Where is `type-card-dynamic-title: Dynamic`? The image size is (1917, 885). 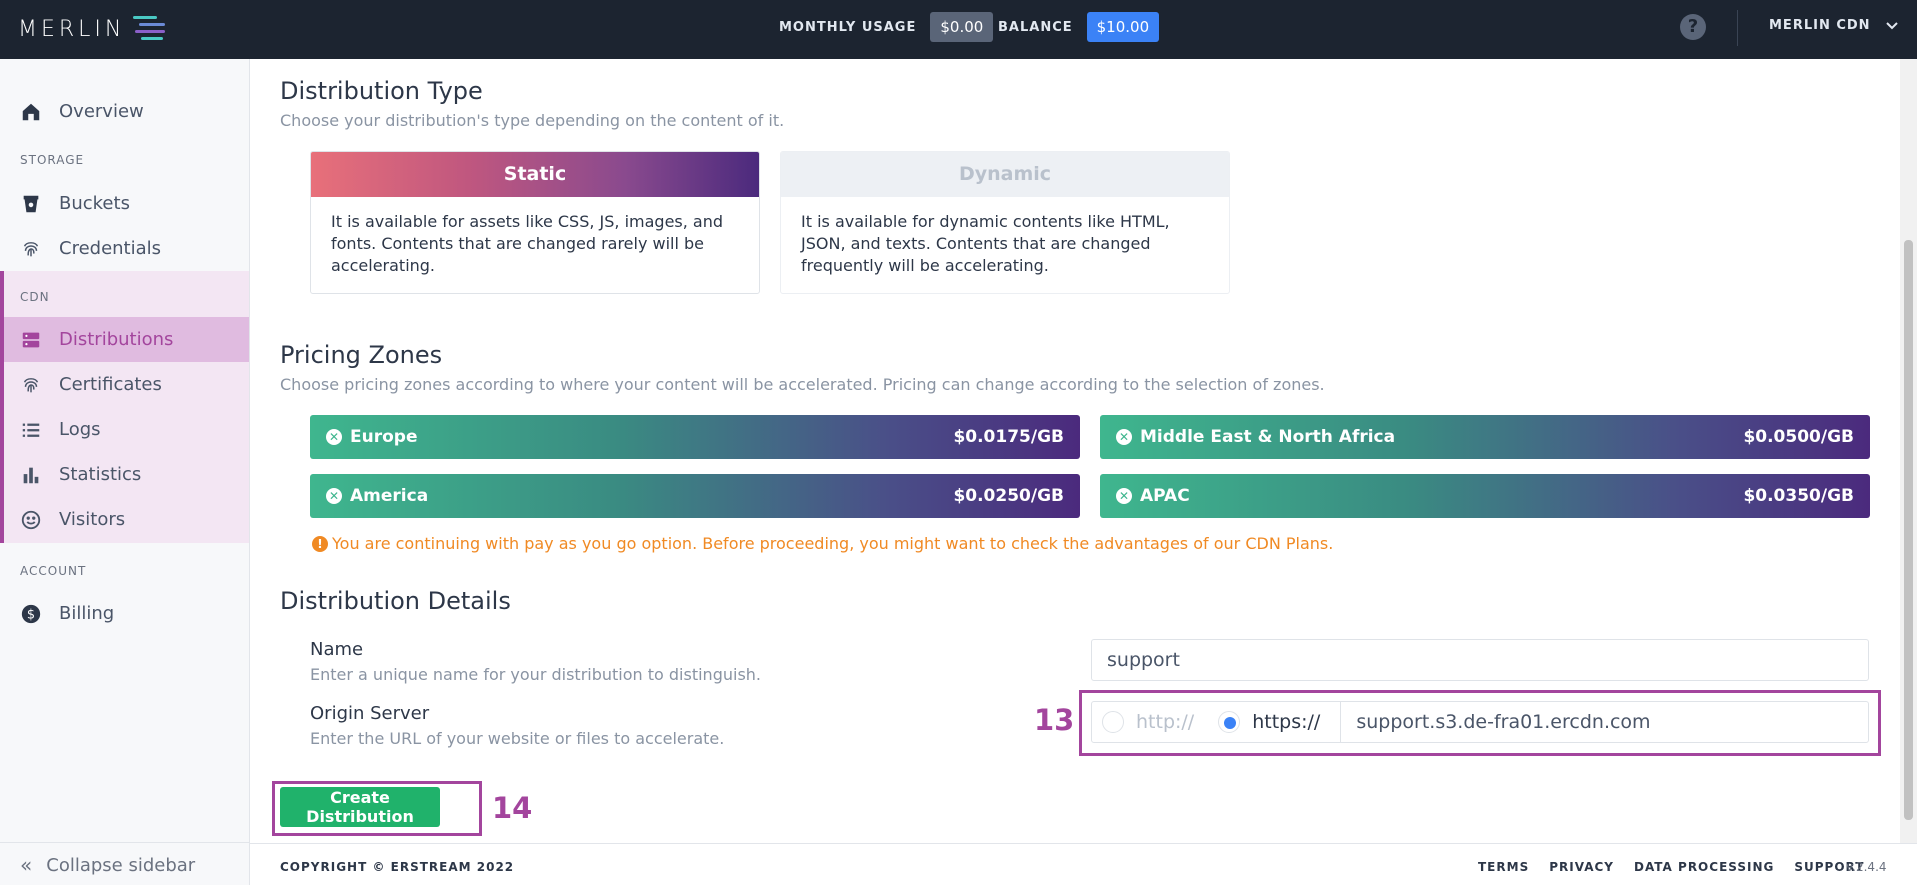
type-card-dynamic-title: Dynamic is located at coordinates (1005, 174).